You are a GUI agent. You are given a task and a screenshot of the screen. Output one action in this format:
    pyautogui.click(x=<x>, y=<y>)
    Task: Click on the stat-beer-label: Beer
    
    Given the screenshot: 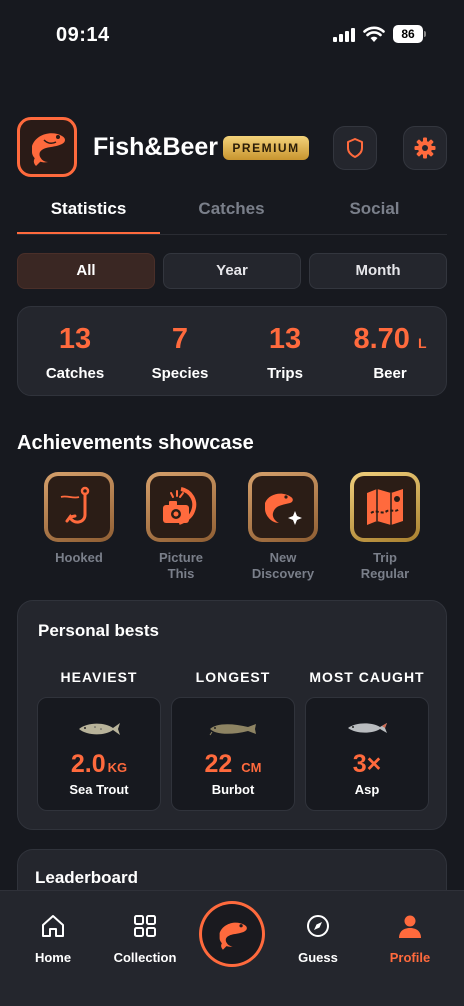 What is the action you would take?
    pyautogui.click(x=390, y=373)
    